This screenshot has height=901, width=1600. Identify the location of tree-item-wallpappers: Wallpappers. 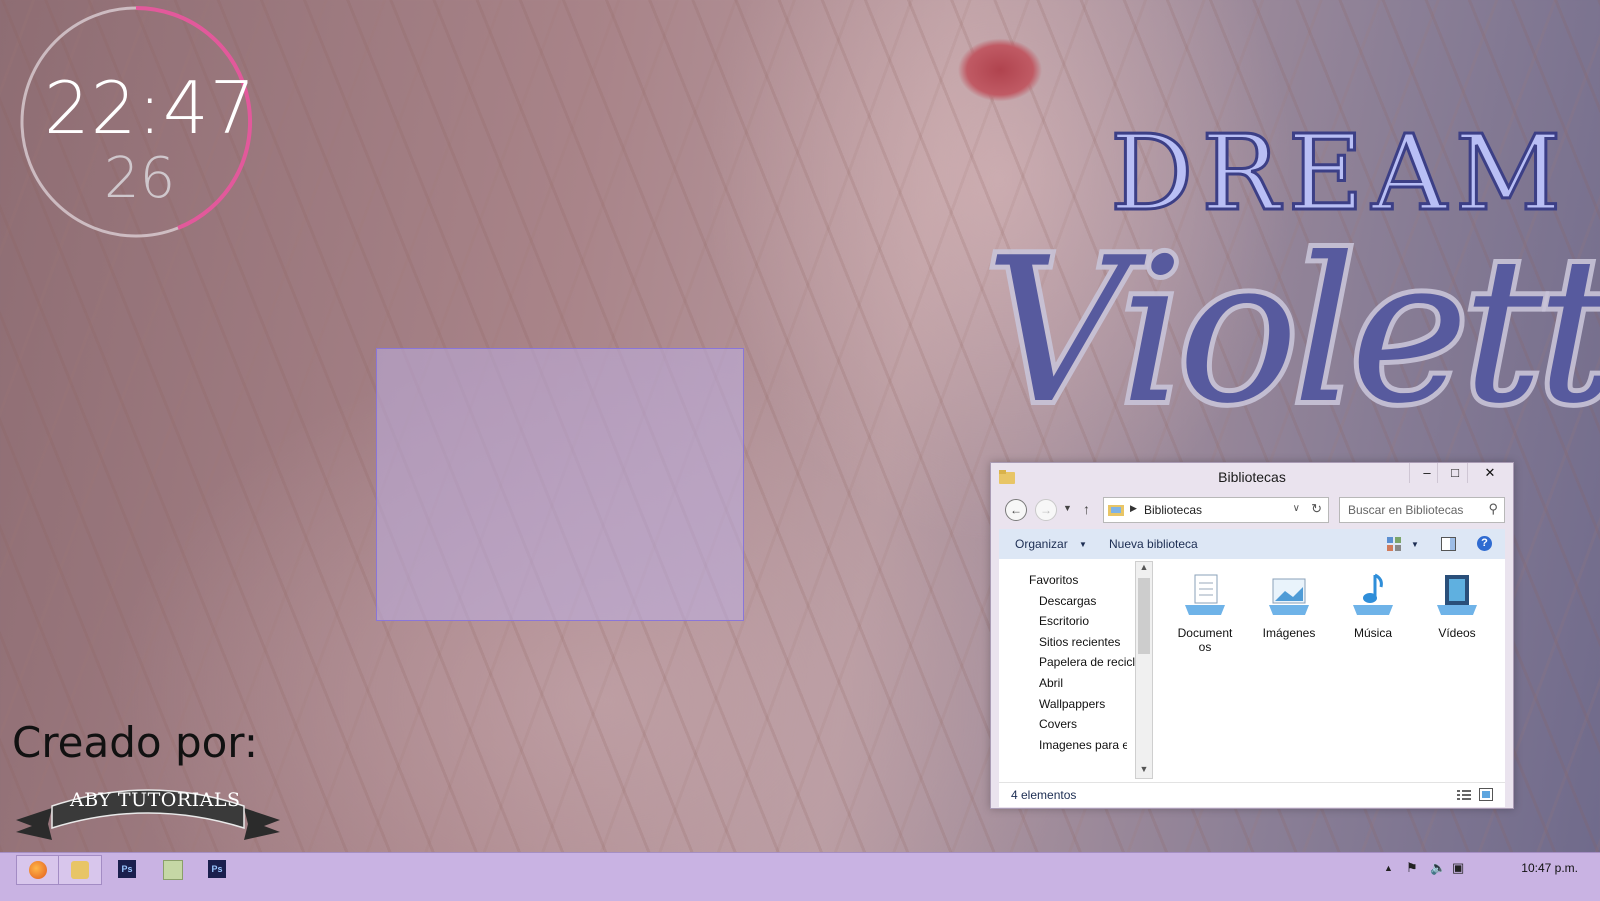
(1092, 704).